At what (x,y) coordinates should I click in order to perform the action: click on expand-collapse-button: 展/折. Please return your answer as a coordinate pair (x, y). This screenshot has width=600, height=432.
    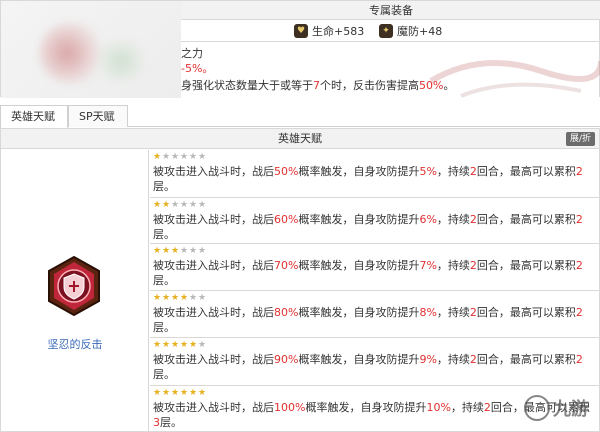
    Looking at the image, I should click on (580, 139).